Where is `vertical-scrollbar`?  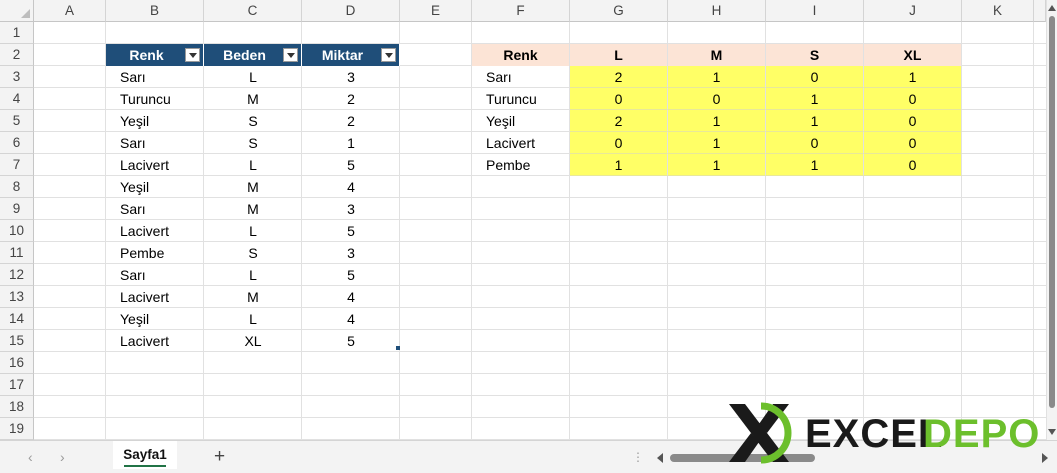
vertical-scrollbar is located at coordinates (1051, 220).